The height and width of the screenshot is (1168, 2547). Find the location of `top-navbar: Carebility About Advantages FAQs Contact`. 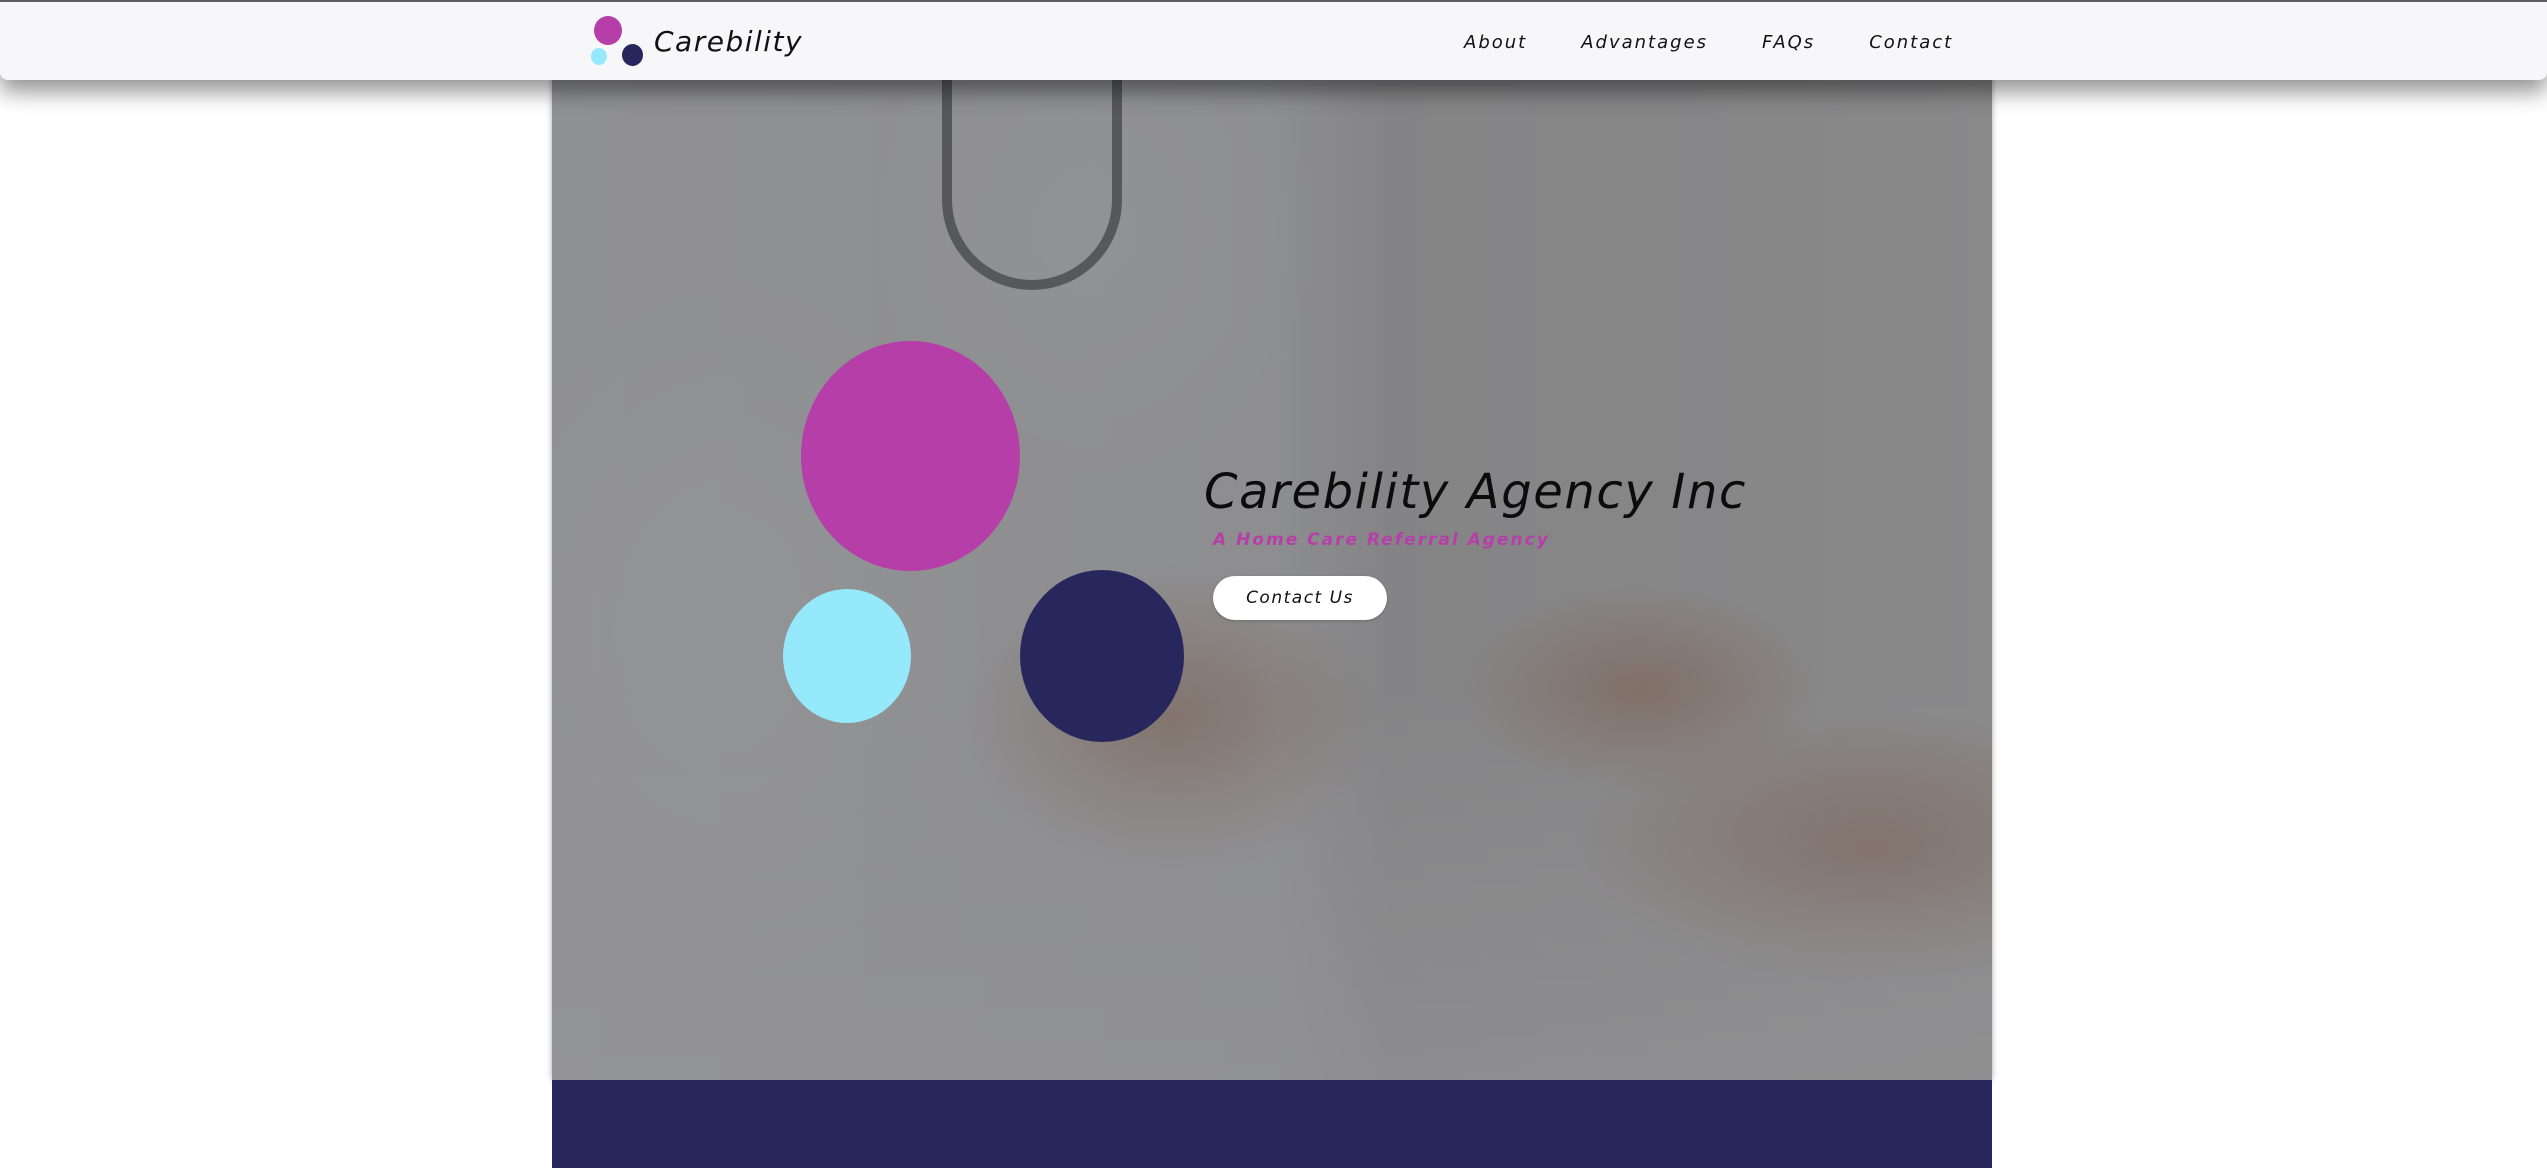

top-navbar: Carebility About Advantages FAQs Contact is located at coordinates (1273, 40).